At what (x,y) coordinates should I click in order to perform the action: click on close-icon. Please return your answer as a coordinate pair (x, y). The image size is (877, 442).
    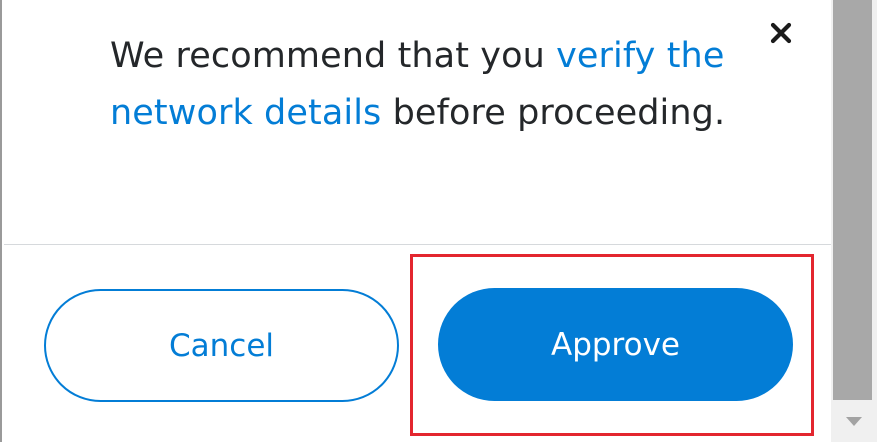
    Looking at the image, I should click on (781, 33).